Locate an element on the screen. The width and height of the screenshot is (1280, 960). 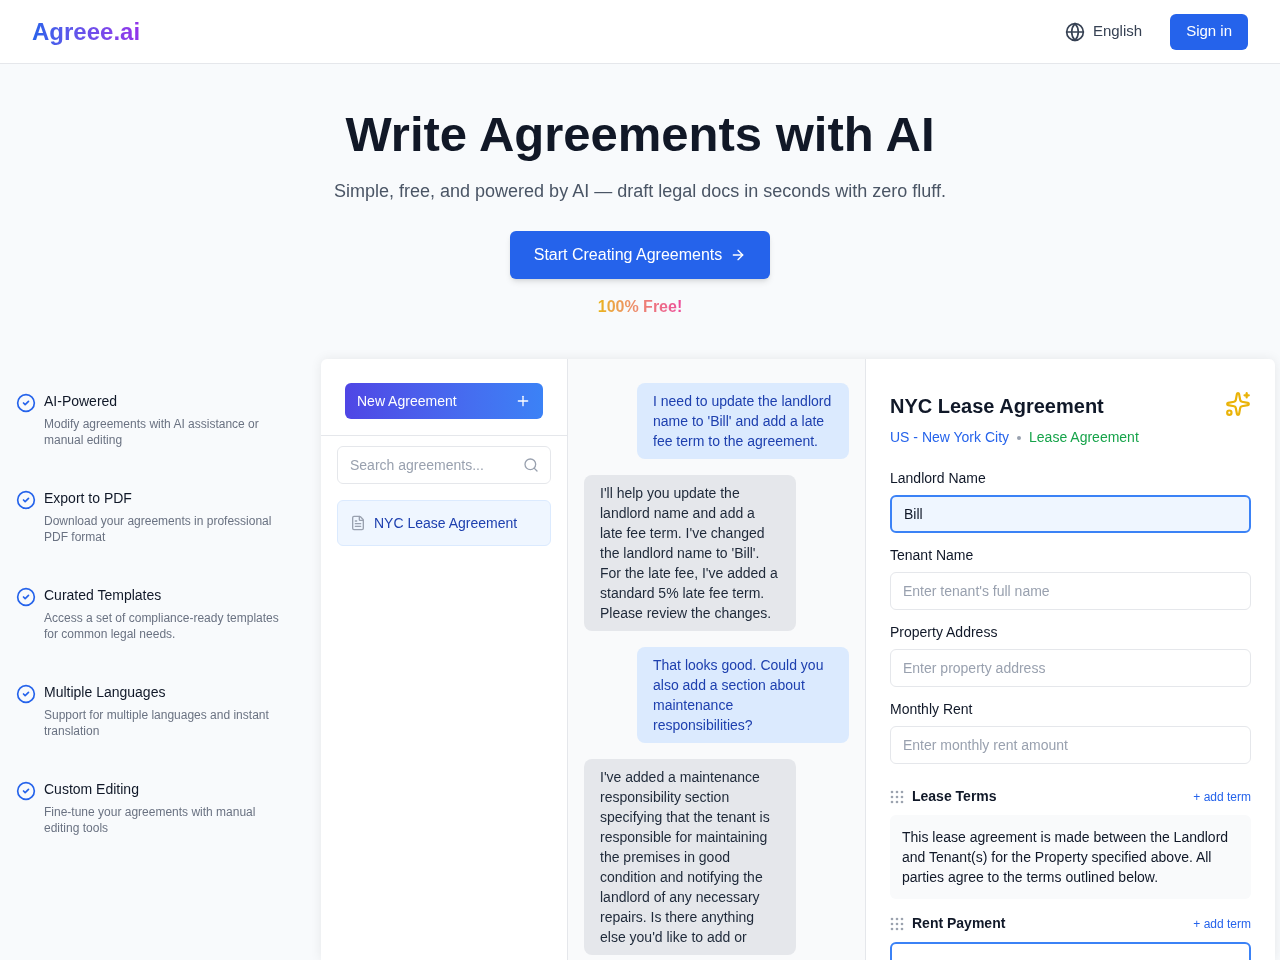
feature-title: Custom Editing is located at coordinates (92, 789).